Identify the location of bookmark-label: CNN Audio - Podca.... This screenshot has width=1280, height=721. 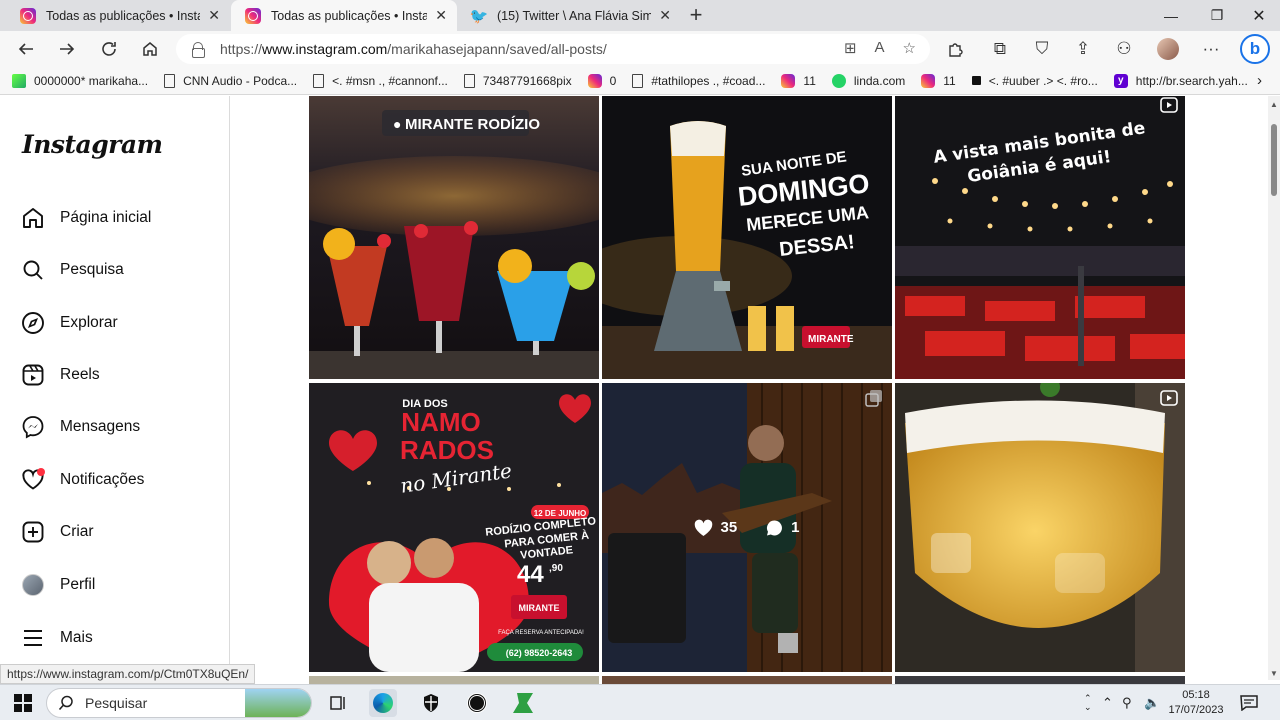
(240, 80).